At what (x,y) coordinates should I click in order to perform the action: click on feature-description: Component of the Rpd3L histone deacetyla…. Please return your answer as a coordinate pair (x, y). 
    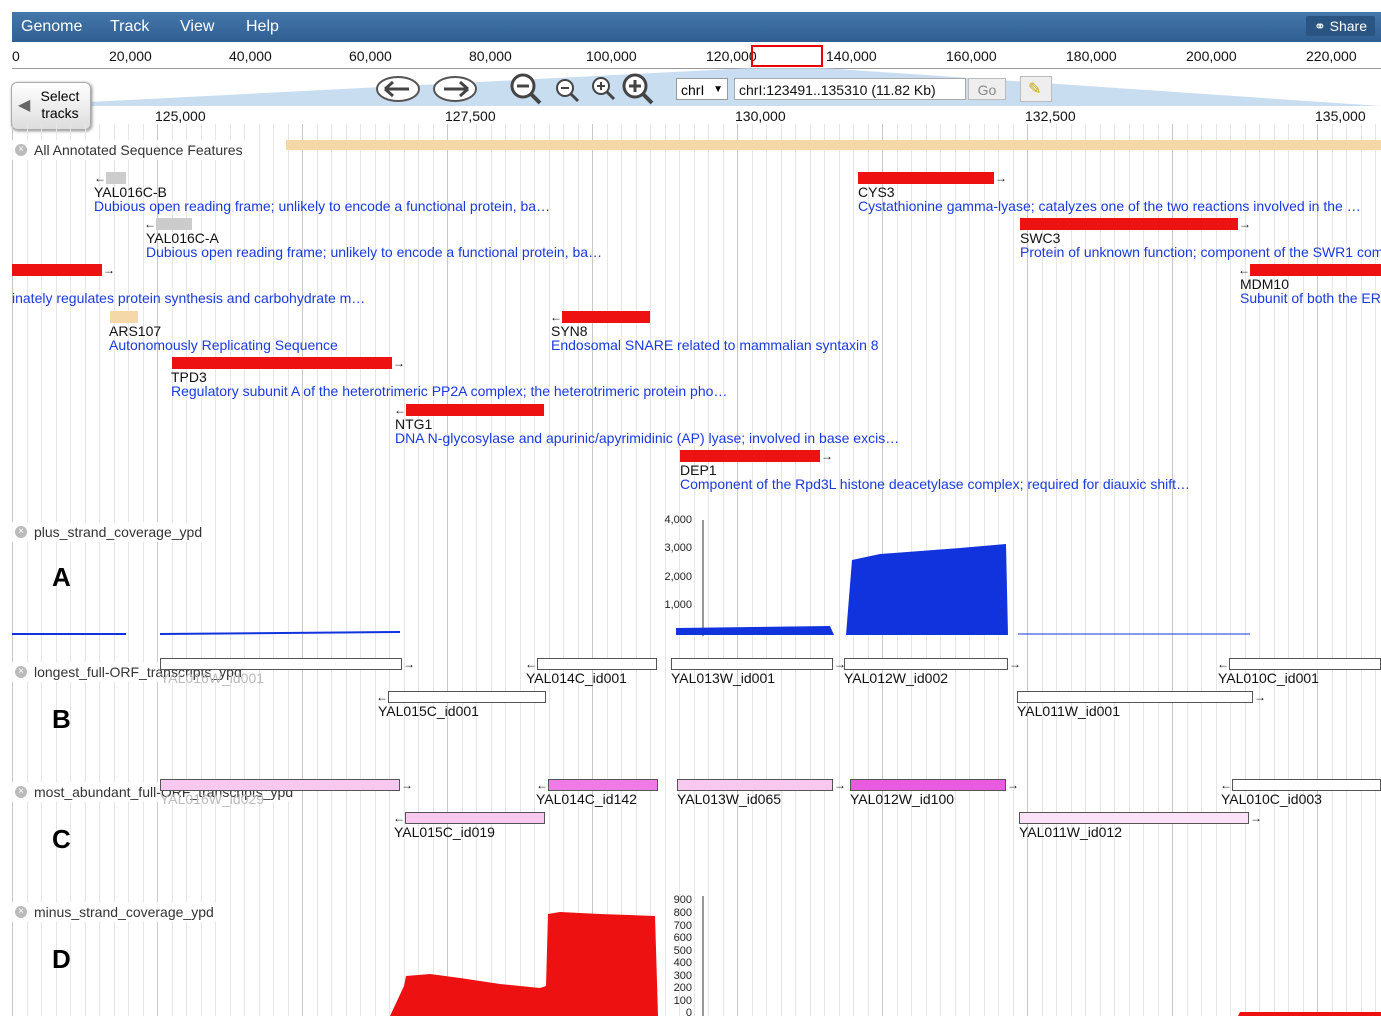
    Looking at the image, I should click on (935, 484).